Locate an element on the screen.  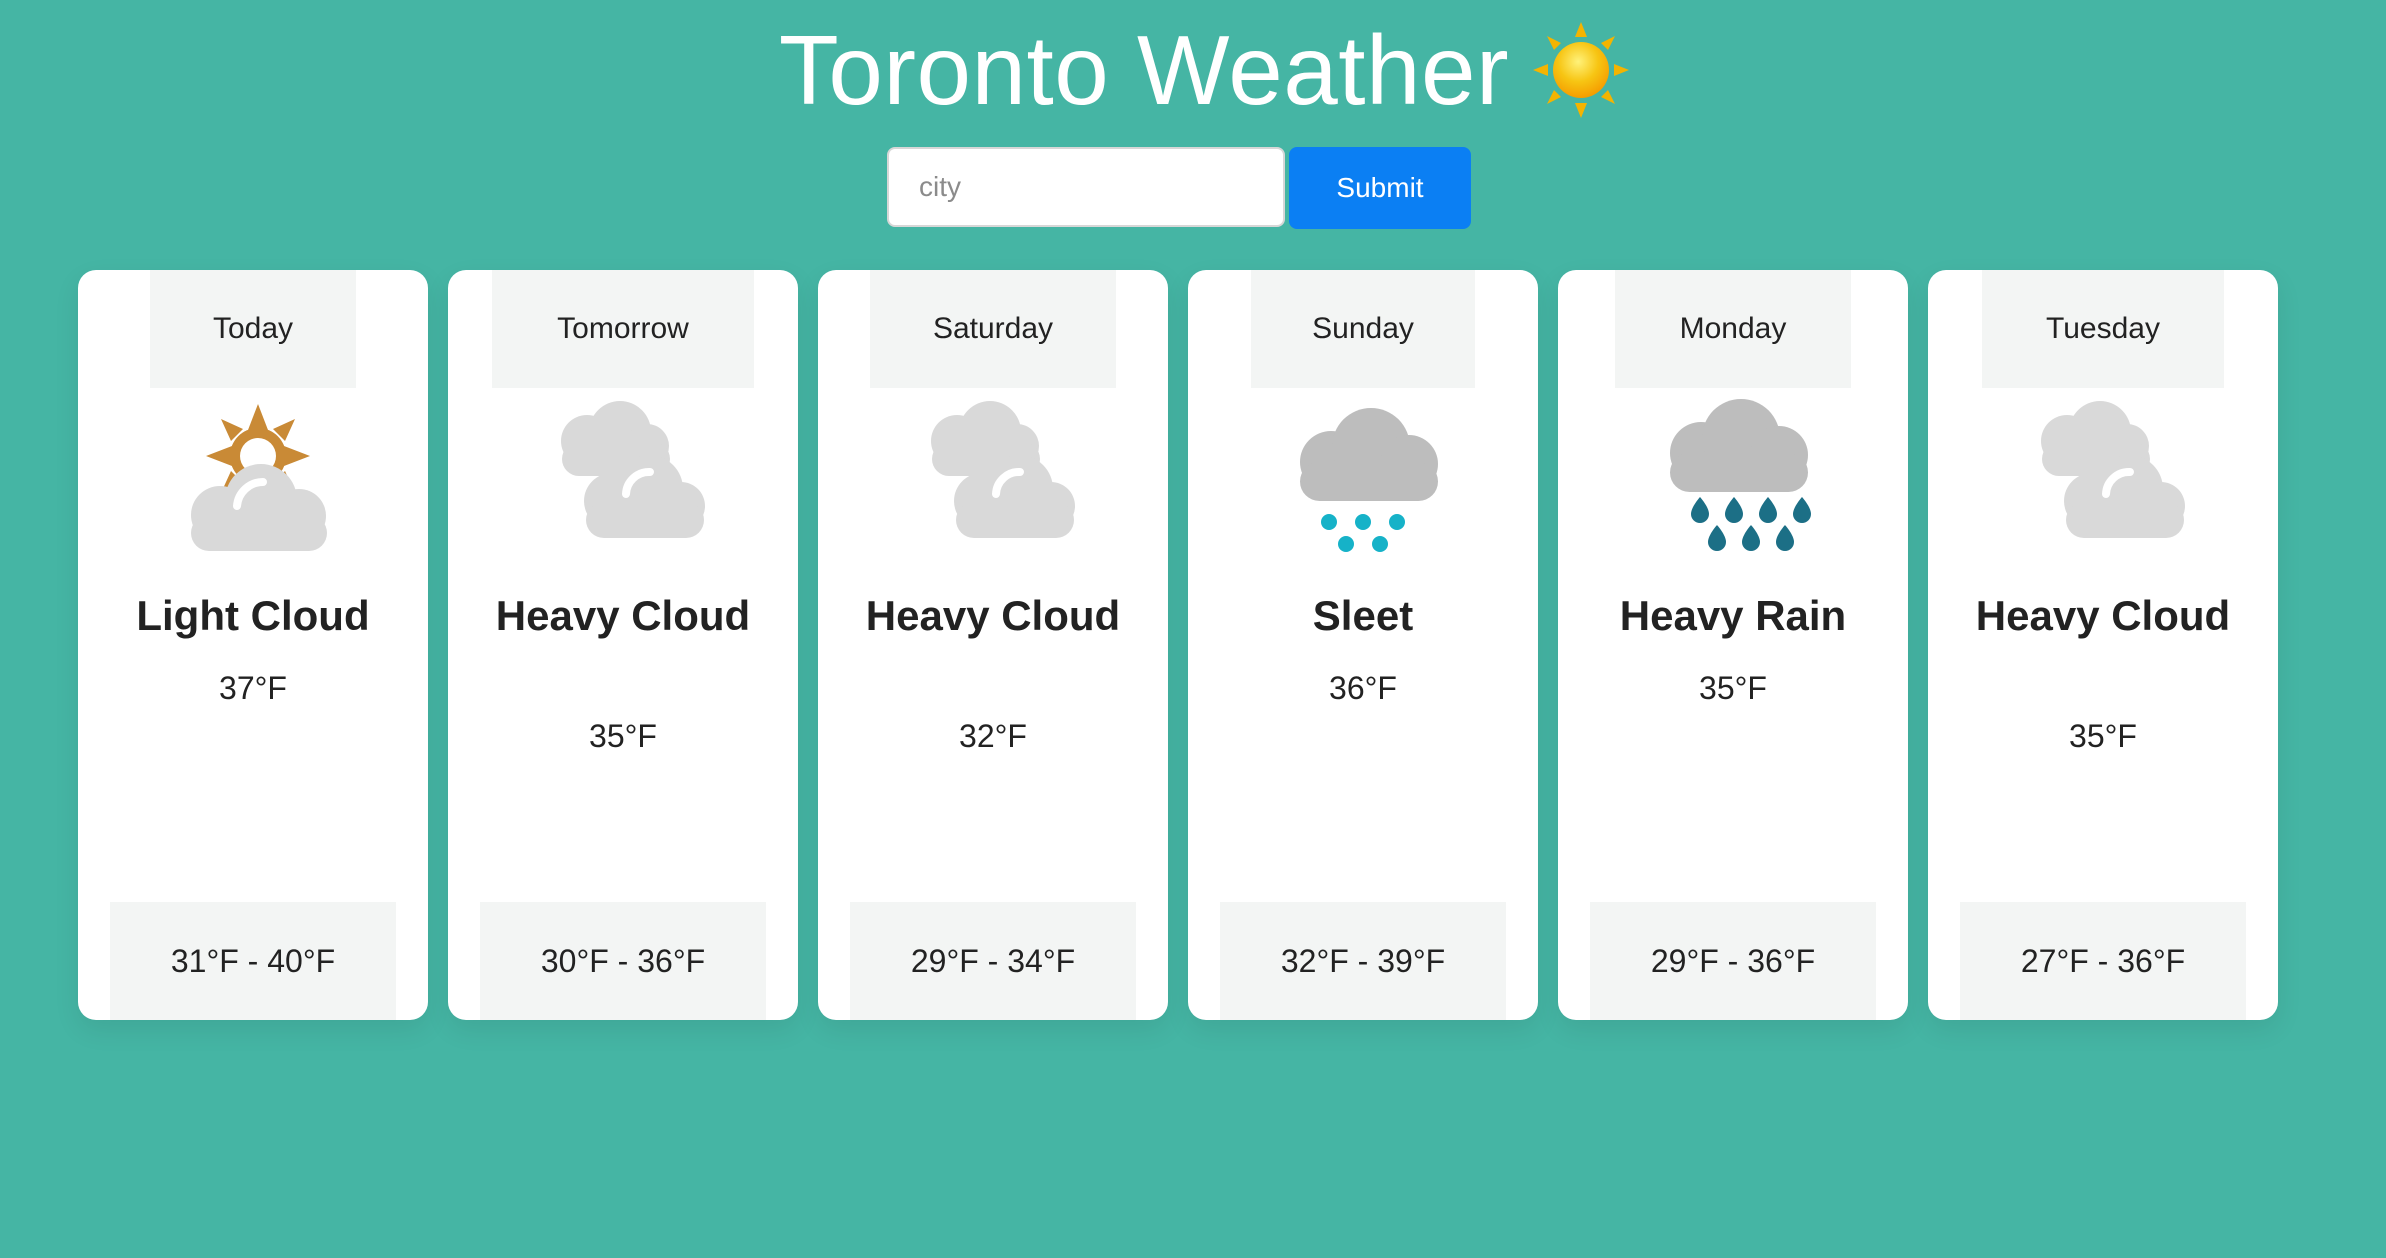
forecast-card-tuesday: Tuesday Heavy Cloud 35°F 27°F - 36°F is located at coordinates (2103, 645).